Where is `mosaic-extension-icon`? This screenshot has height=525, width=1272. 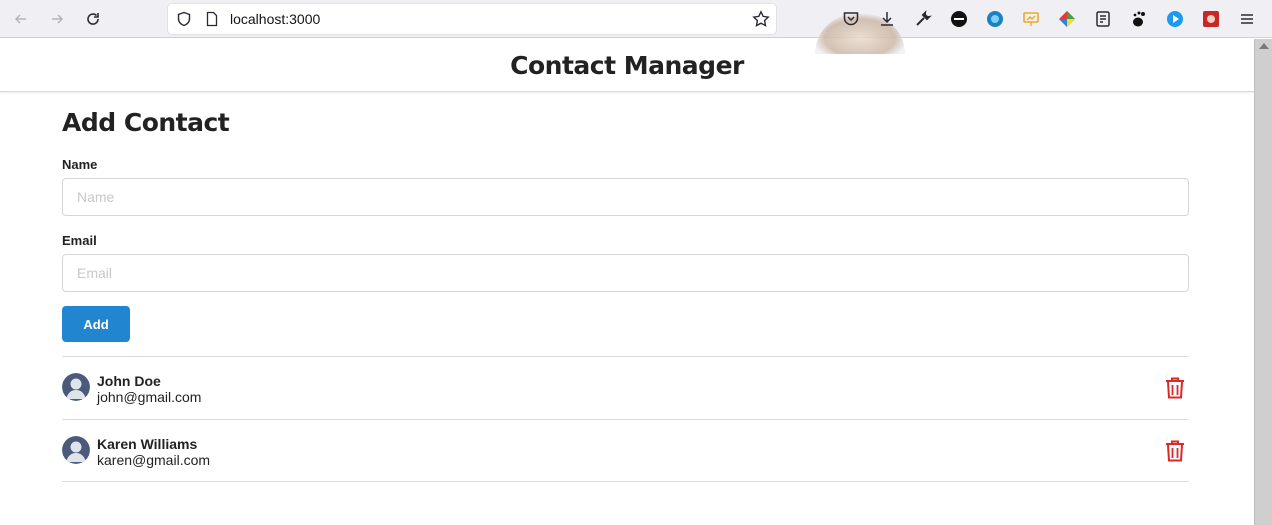
mosaic-extension-icon is located at coordinates (1211, 19).